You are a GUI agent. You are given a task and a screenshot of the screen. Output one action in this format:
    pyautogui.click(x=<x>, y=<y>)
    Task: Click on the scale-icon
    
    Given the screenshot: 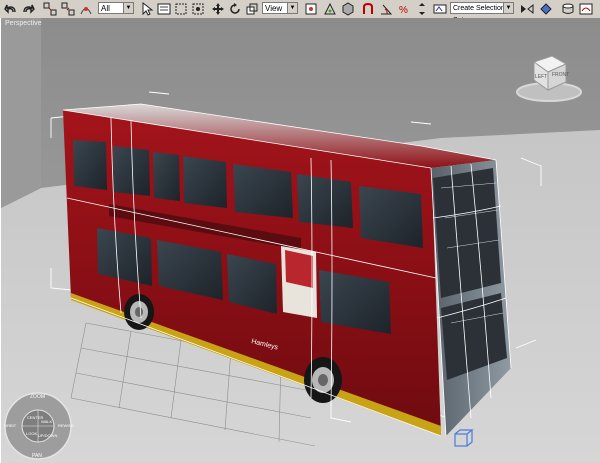 What is the action you would take?
    pyautogui.click(x=251, y=8)
    